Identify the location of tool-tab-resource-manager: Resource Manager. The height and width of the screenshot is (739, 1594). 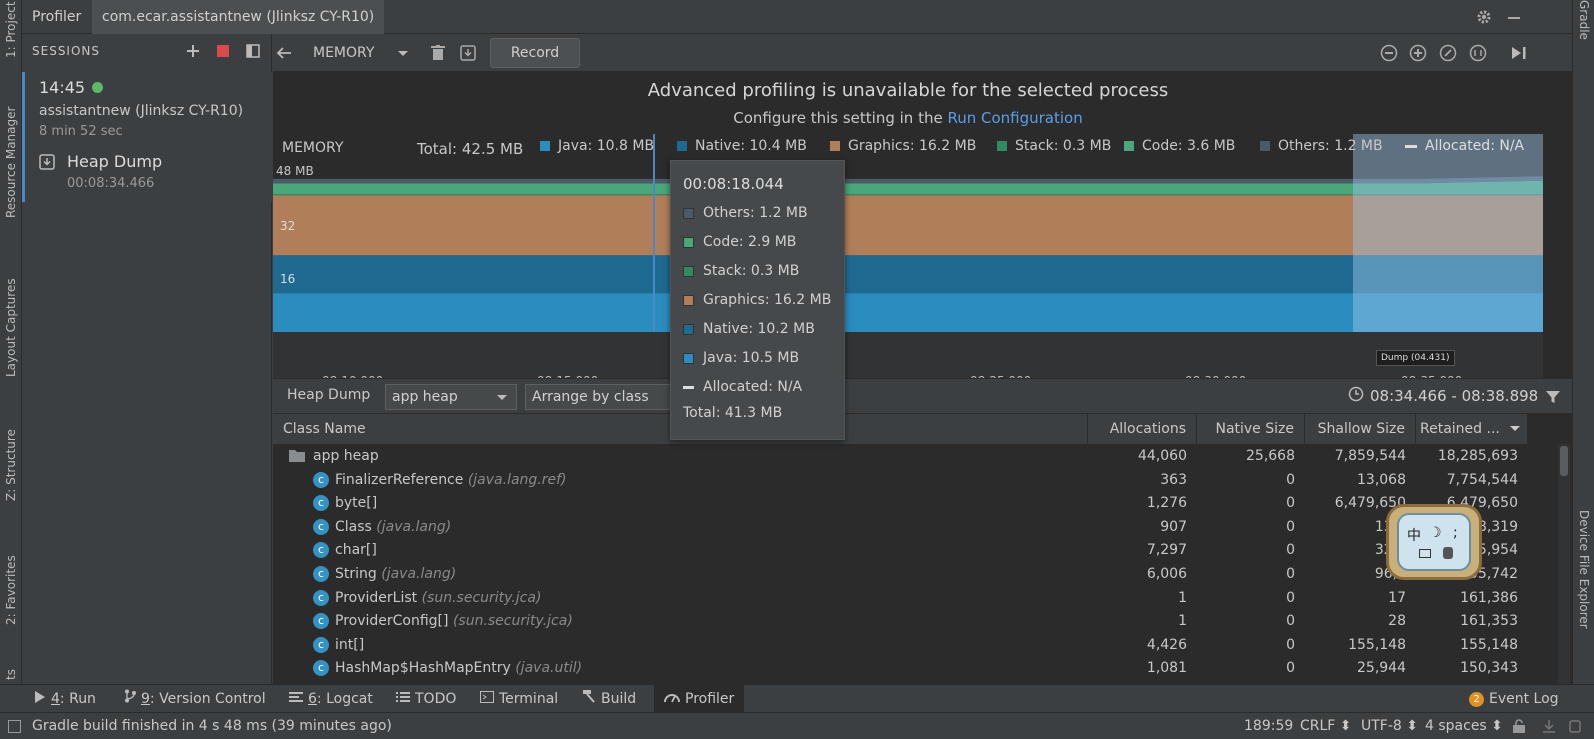
(11, 162).